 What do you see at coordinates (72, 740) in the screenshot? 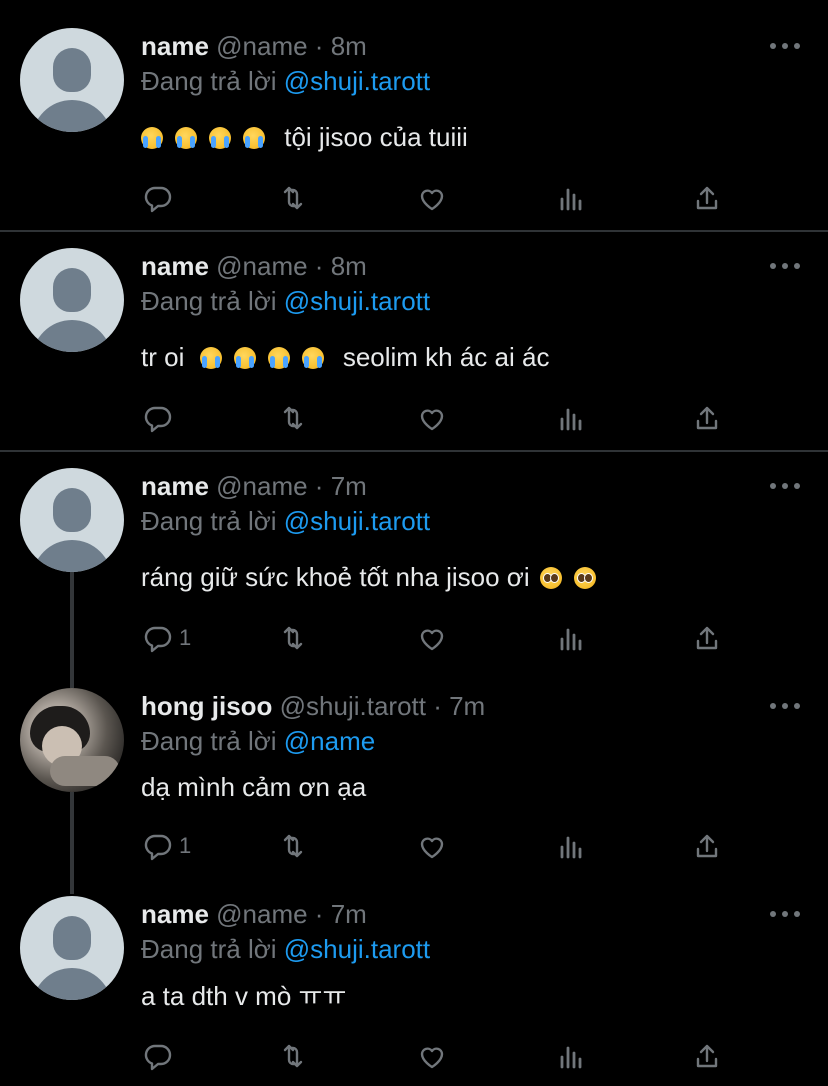
I see `avatar-photo` at bounding box center [72, 740].